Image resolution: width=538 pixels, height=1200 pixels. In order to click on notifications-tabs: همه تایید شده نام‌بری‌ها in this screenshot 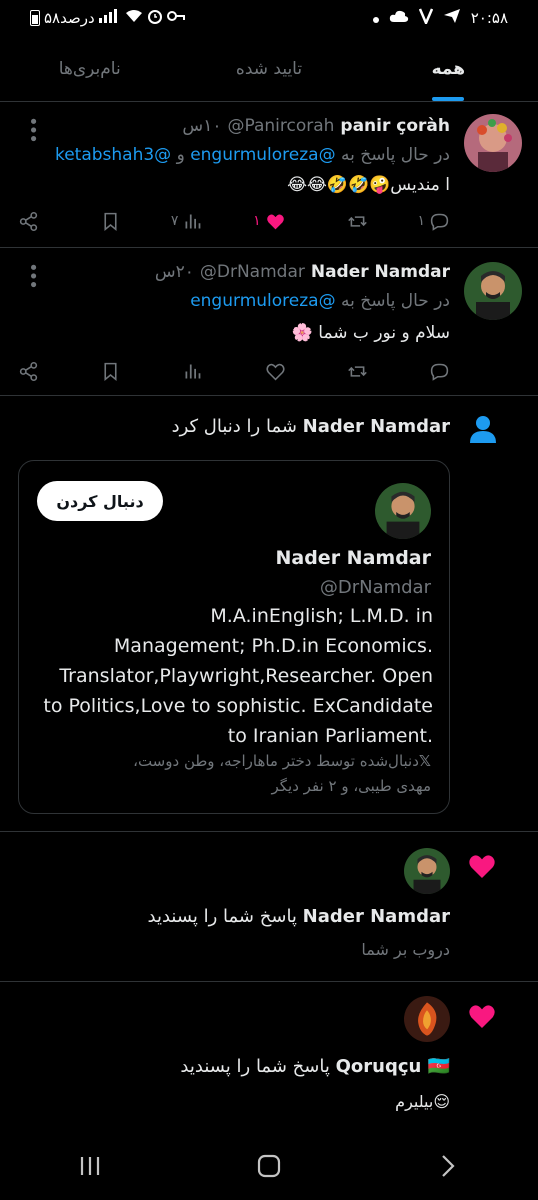, I will do `click(269, 69)`.